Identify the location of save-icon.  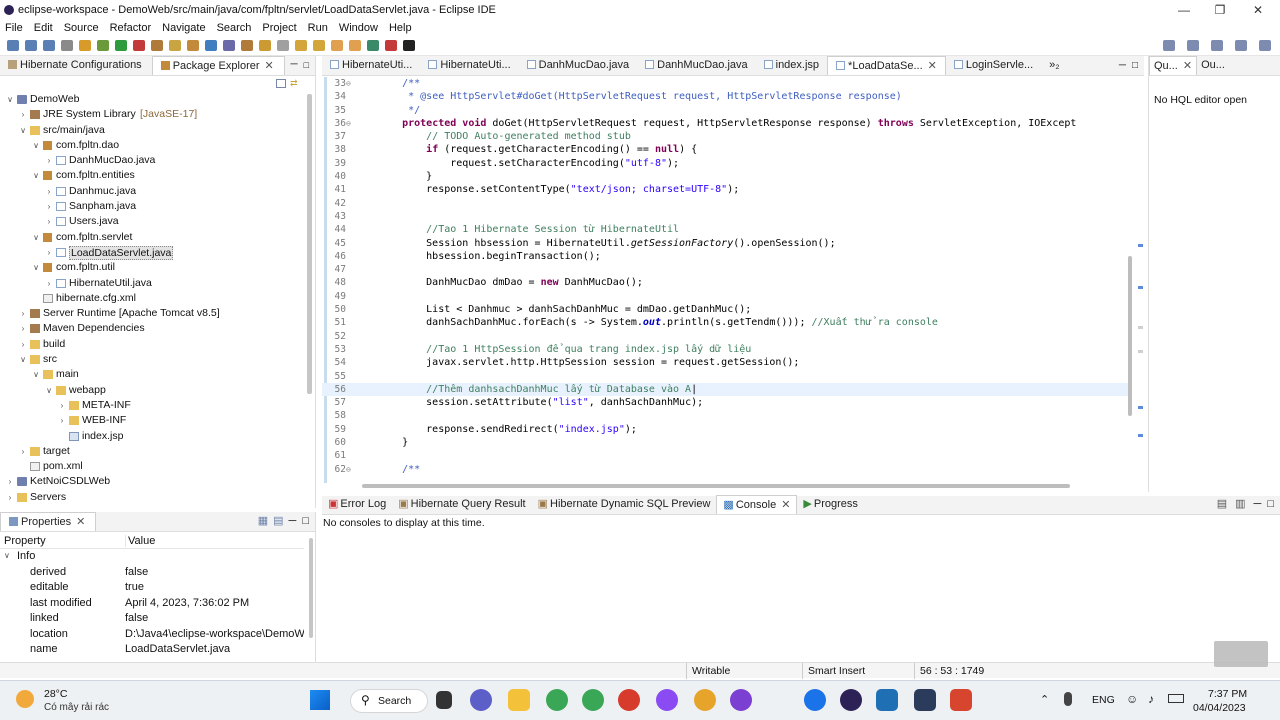
(31, 45).